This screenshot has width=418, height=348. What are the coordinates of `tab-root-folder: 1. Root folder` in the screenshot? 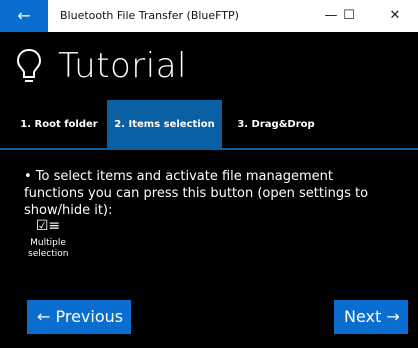 It's located at (59, 124).